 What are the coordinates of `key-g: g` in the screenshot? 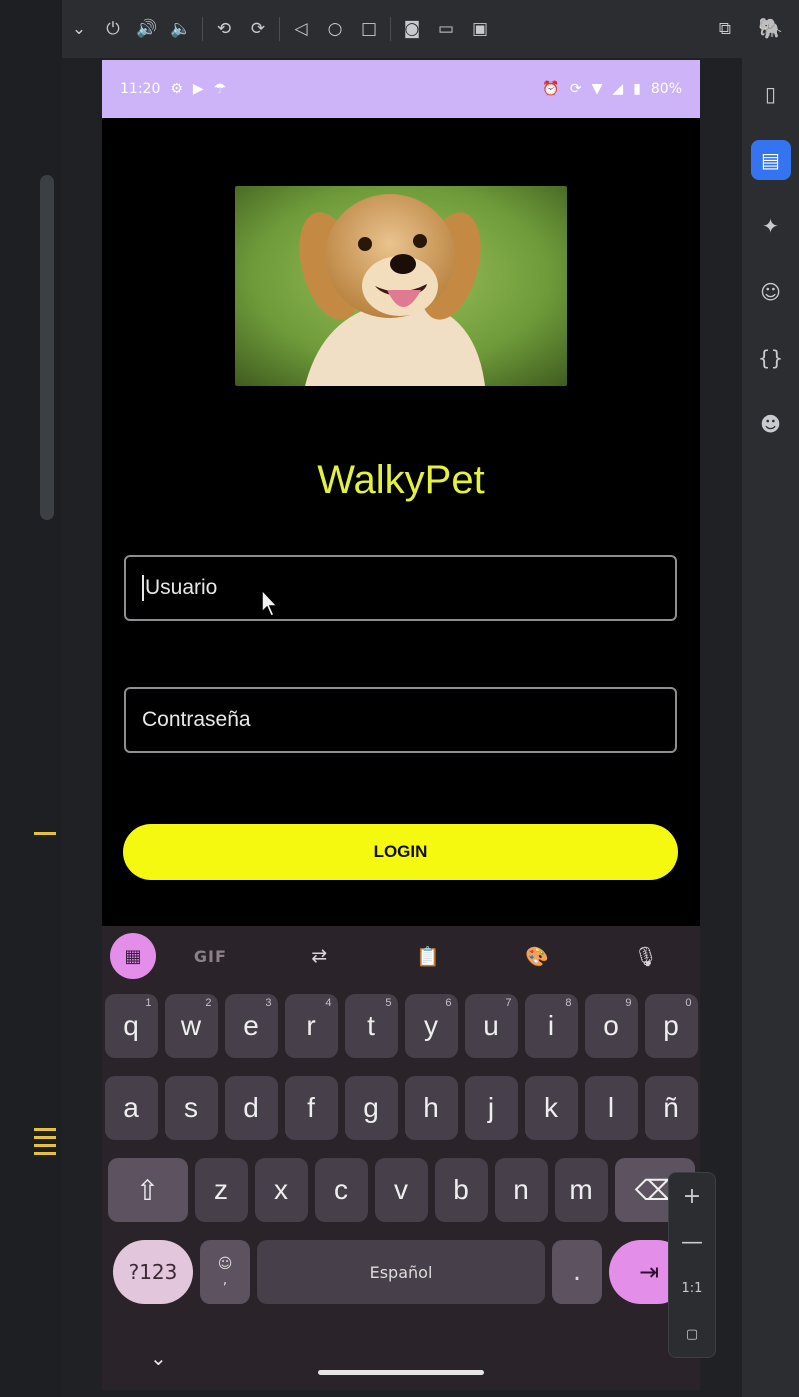 It's located at (371, 1108).